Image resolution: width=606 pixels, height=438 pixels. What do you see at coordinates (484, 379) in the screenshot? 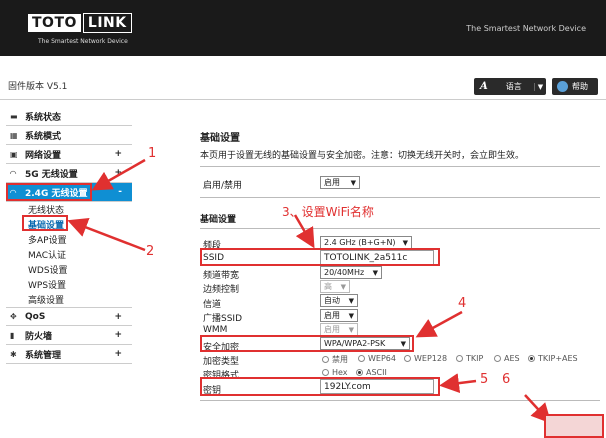
I see `annotation-5: 5` at bounding box center [484, 379].